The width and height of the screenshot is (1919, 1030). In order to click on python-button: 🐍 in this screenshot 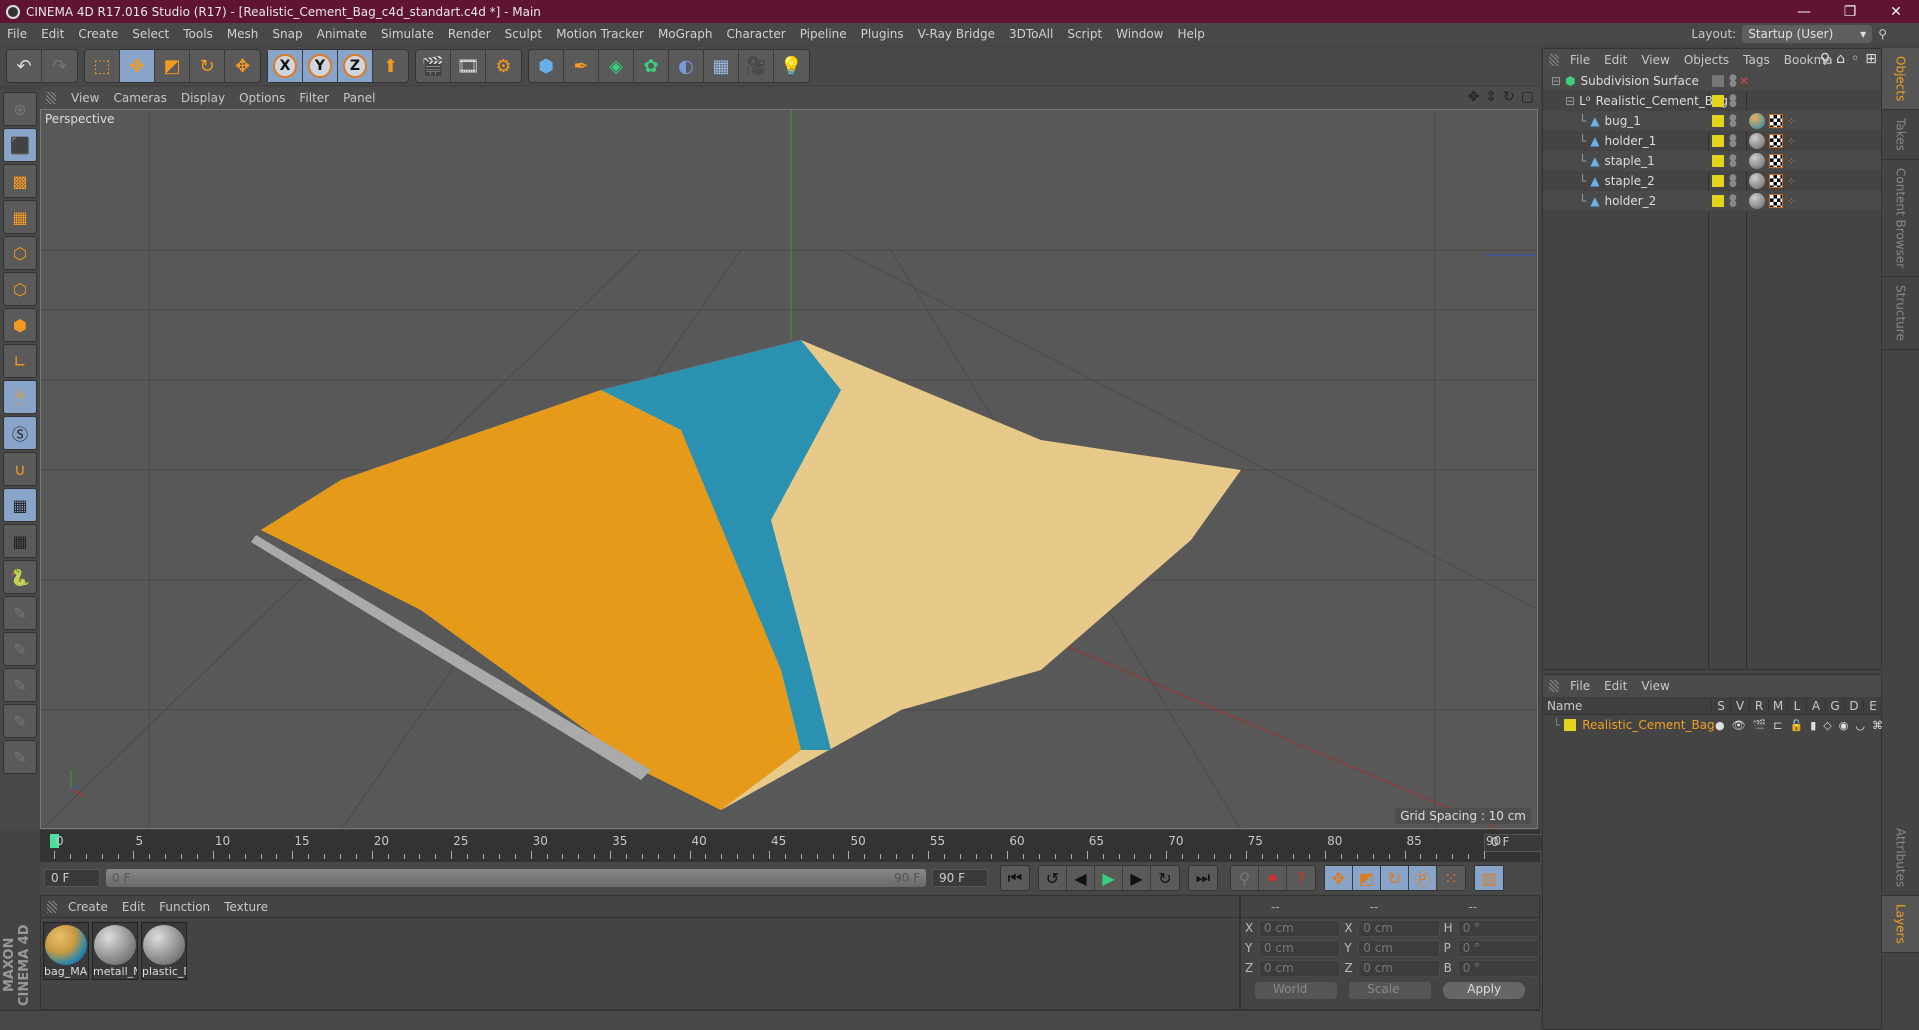, I will do `click(20, 577)`.